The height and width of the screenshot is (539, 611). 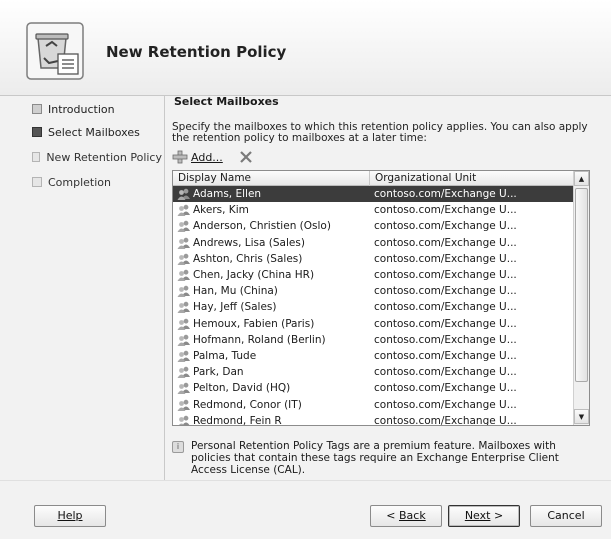 What do you see at coordinates (477, 515) in the screenshot?
I see `next-button-label: Next` at bounding box center [477, 515].